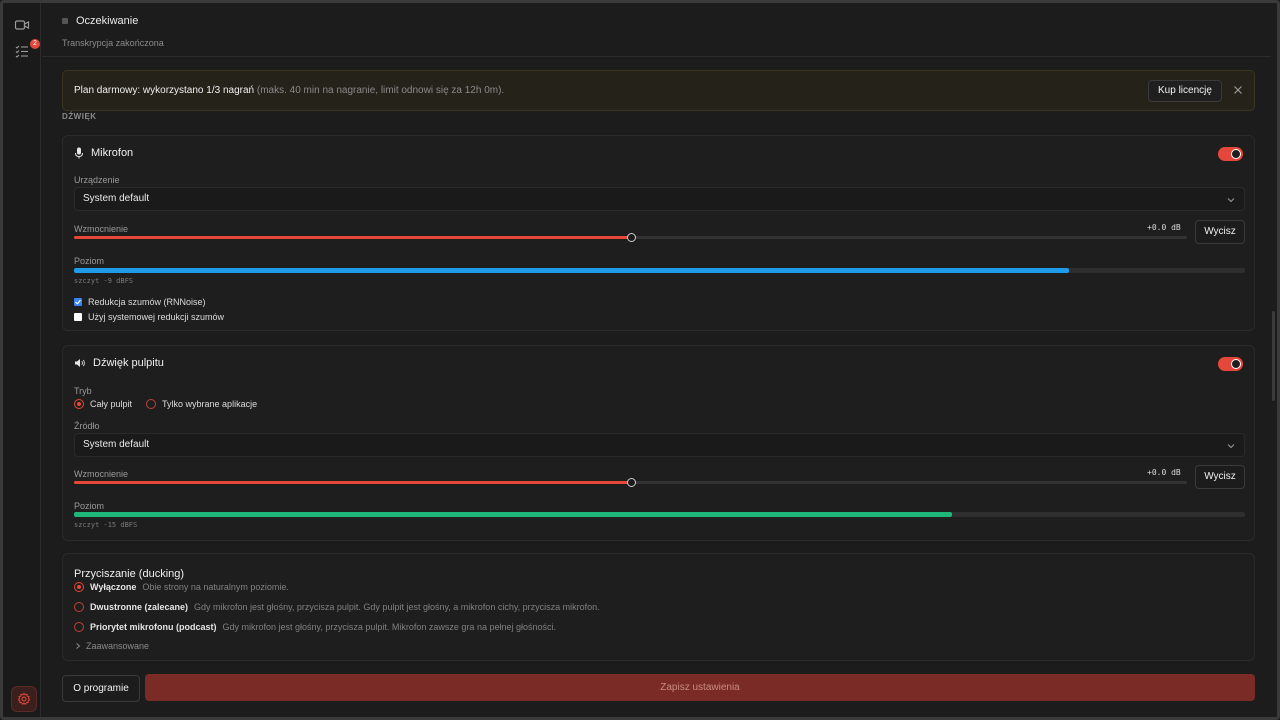 The width and height of the screenshot is (1280, 720). What do you see at coordinates (79, 116) in the screenshot?
I see `section-label-sound: DŹWIĘK` at bounding box center [79, 116].